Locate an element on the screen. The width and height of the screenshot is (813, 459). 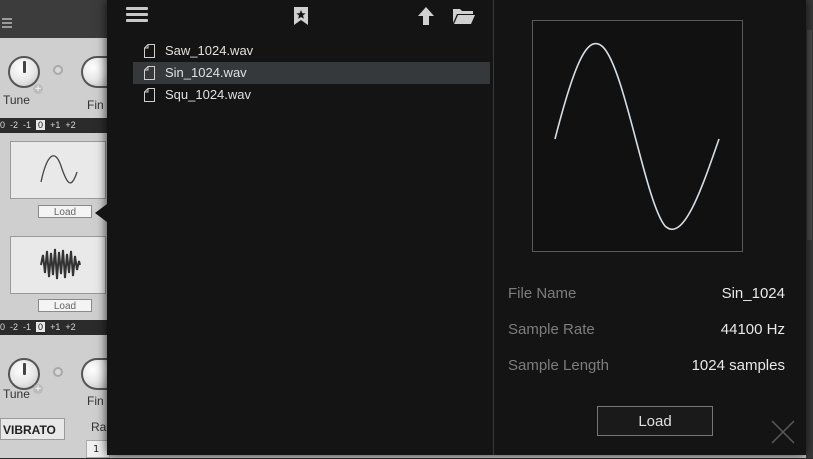
list-item: Saw_1024.wav is located at coordinates (311, 51).